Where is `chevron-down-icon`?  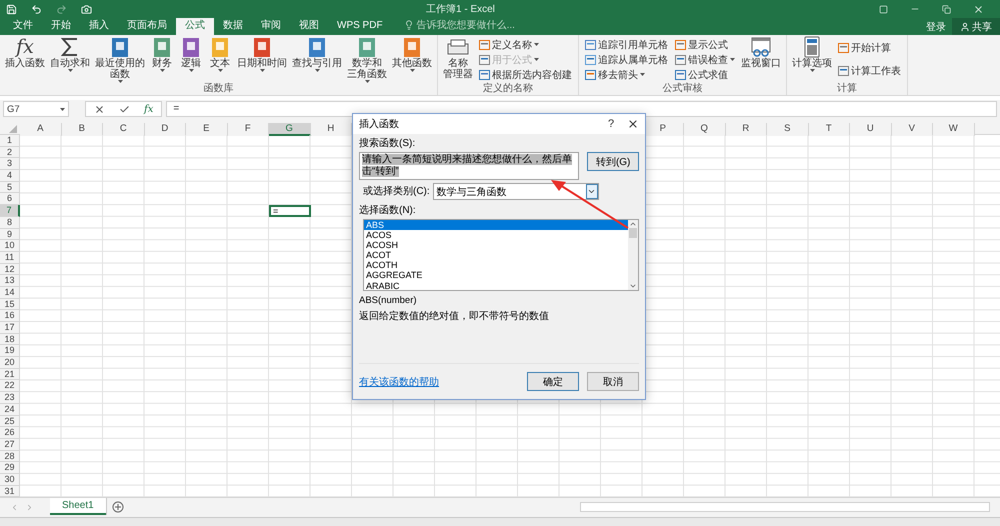 chevron-down-icon is located at coordinates (591, 191).